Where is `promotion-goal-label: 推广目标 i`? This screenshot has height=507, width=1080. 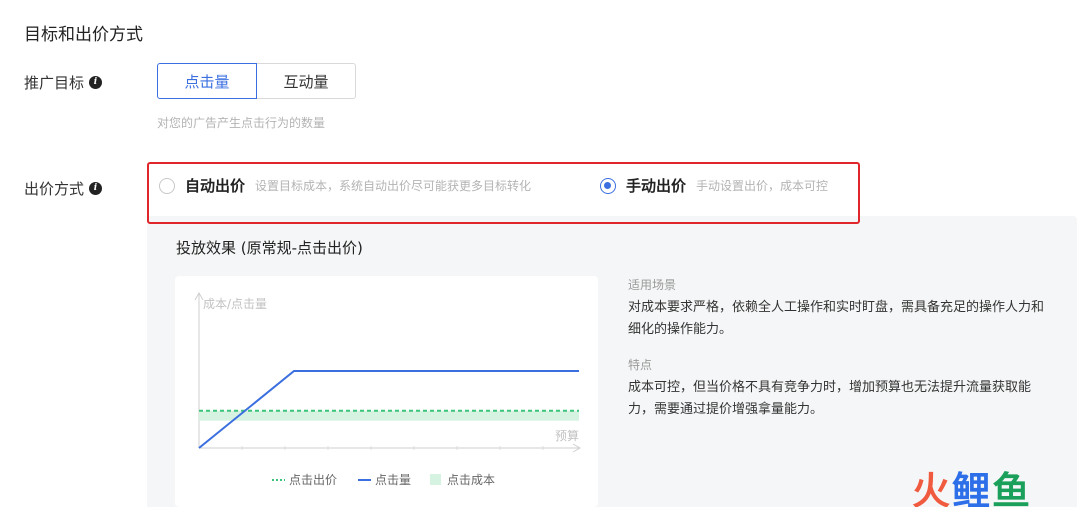 promotion-goal-label: 推广目标 i is located at coordinates (63, 82).